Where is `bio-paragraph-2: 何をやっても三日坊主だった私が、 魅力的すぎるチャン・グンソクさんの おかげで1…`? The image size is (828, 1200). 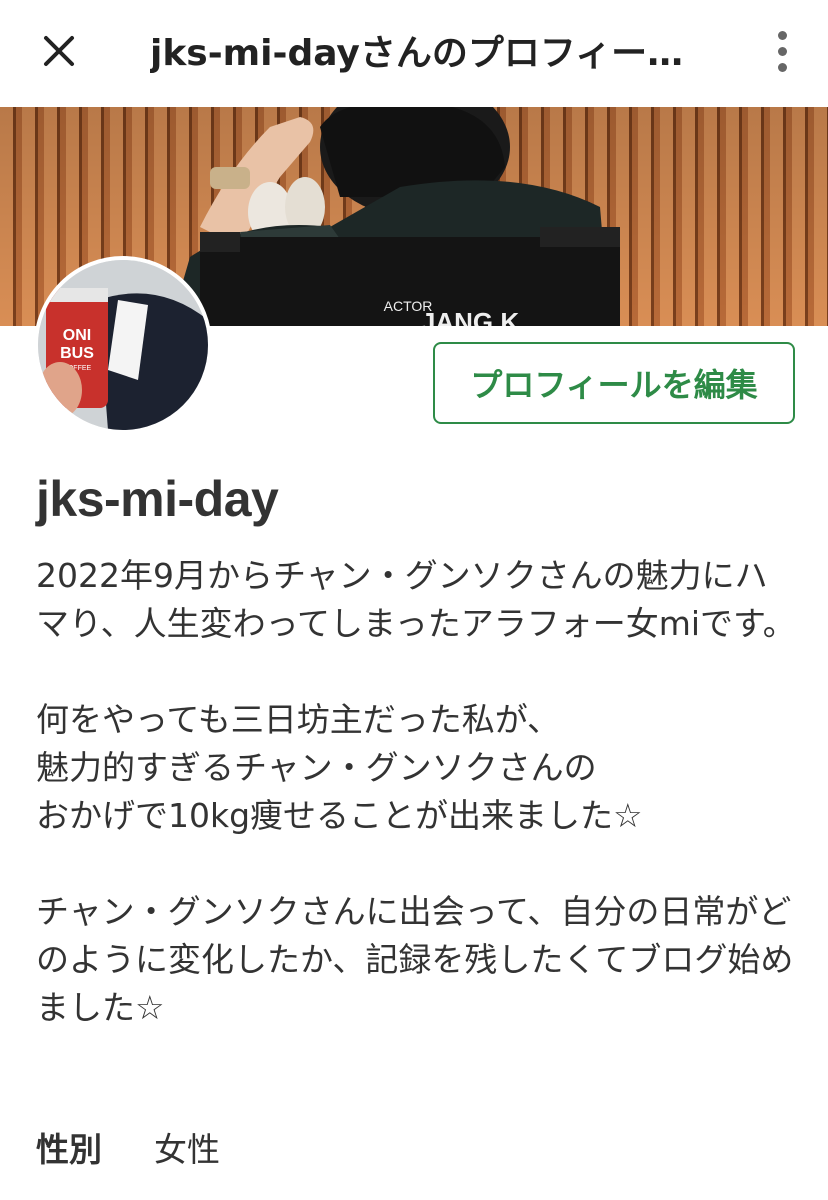 bio-paragraph-2: 何をやっても三日坊主だった私が、 魅力的すぎるチャン・グンソクさんの おかげで1… is located at coordinates (339, 767).